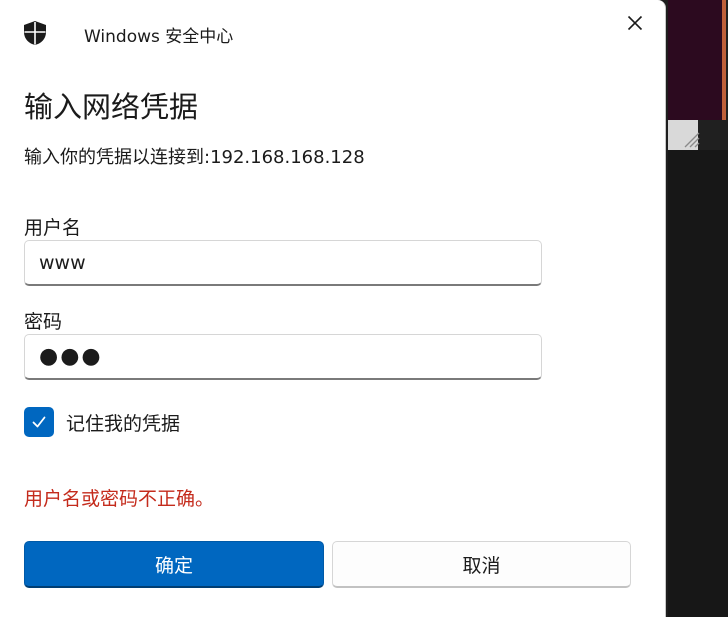 The height and width of the screenshot is (617, 728). I want to click on error-message: 用户名或密码不正确。, so click(119, 499).